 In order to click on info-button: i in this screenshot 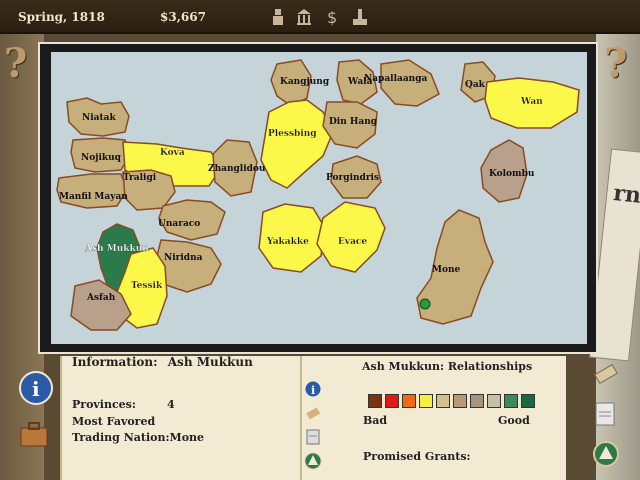, I will do `click(36, 388)`.